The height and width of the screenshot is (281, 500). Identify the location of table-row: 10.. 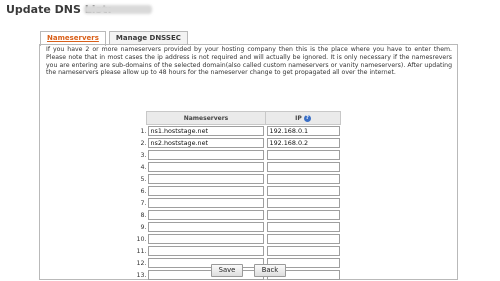
(244, 239).